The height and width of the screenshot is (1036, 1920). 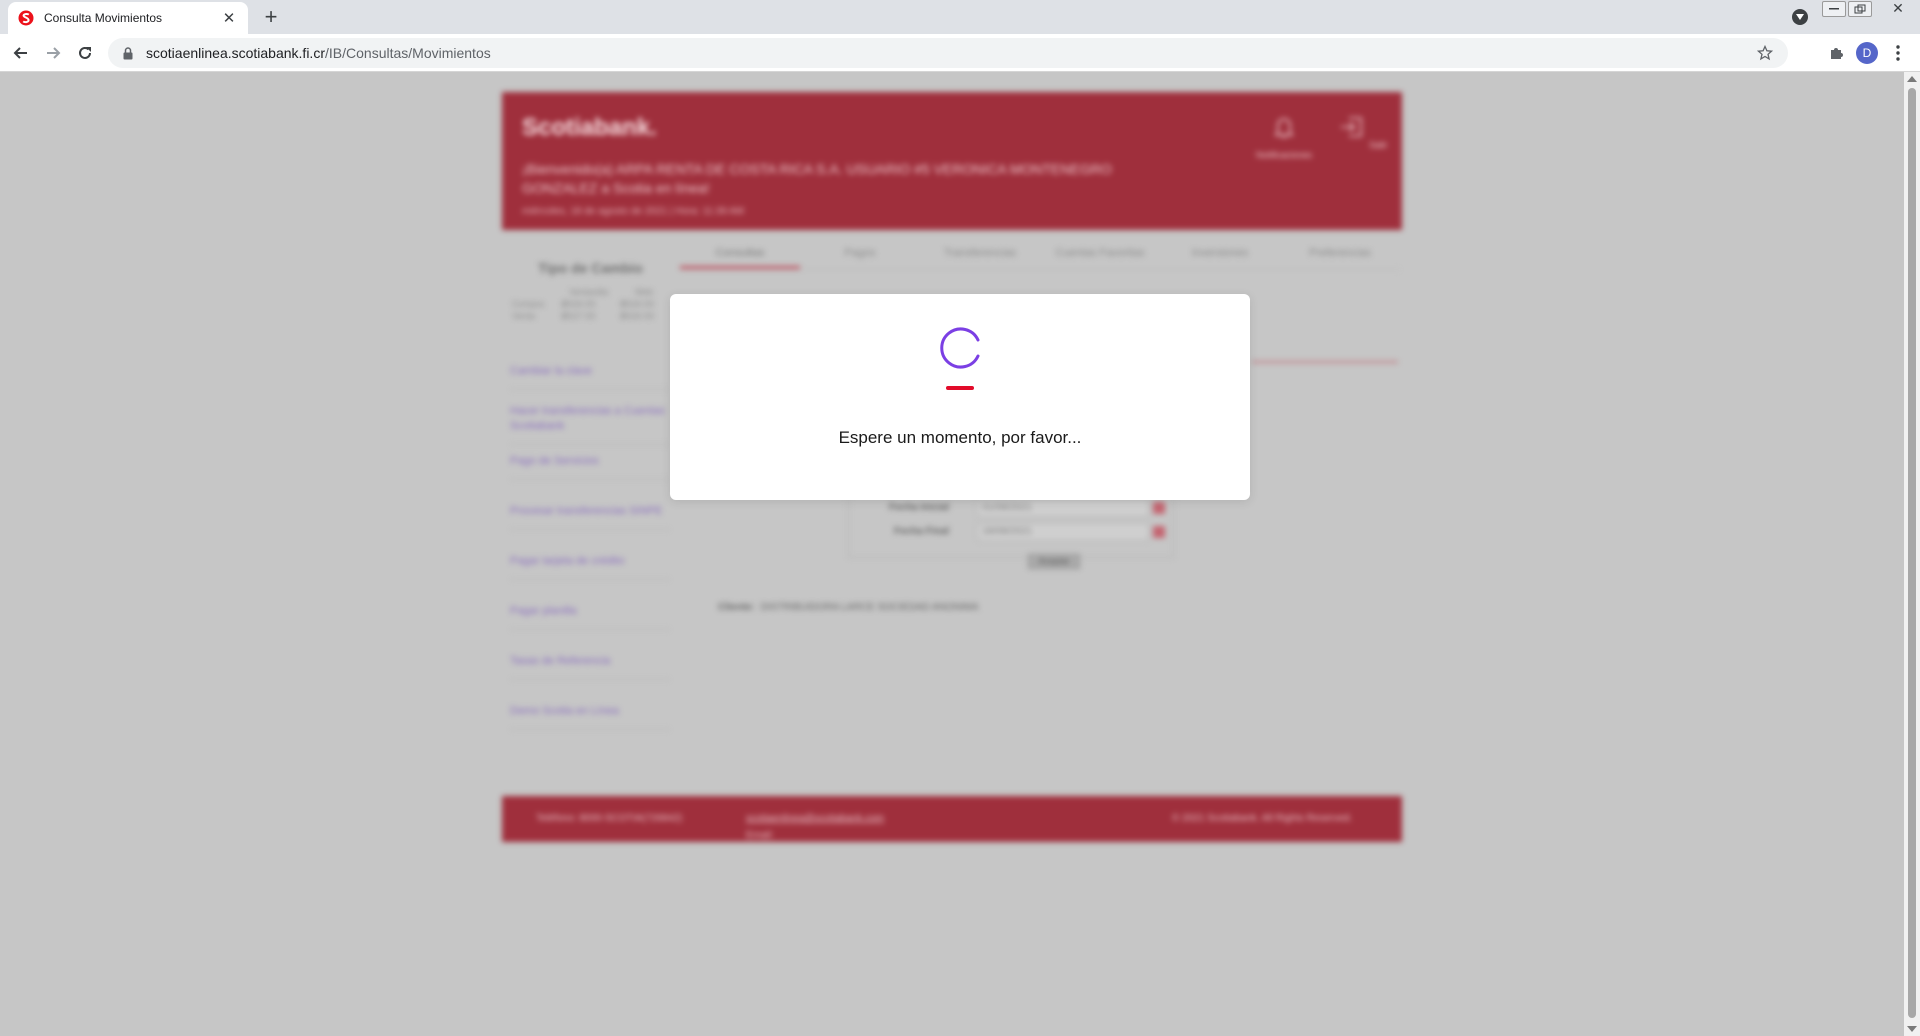 What do you see at coordinates (960, 348) in the screenshot?
I see `loading-spinner-icon` at bounding box center [960, 348].